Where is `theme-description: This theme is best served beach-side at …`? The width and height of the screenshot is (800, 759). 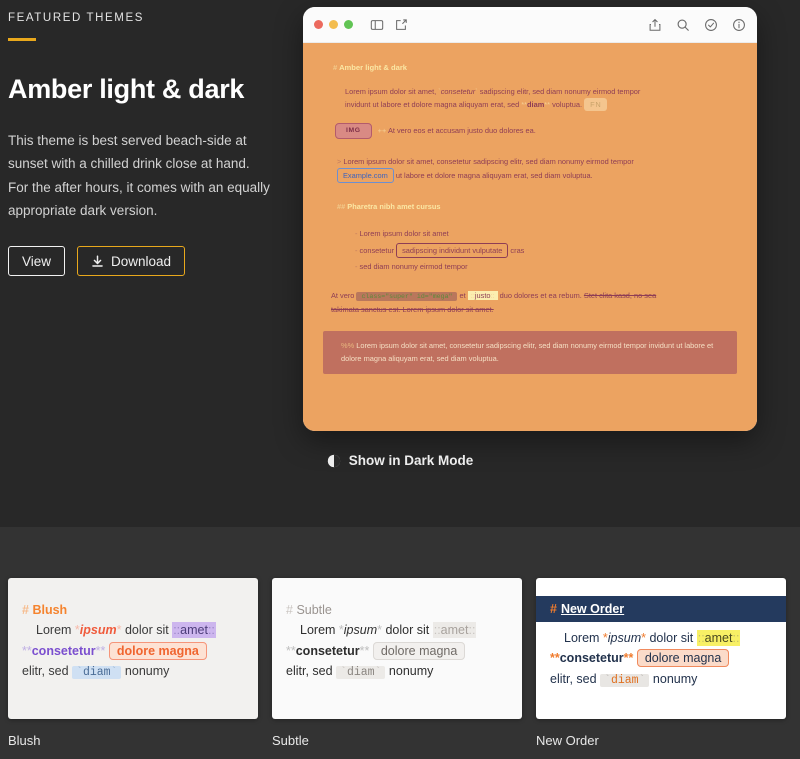 theme-description: This theme is best served beach-side at … is located at coordinates (139, 176).